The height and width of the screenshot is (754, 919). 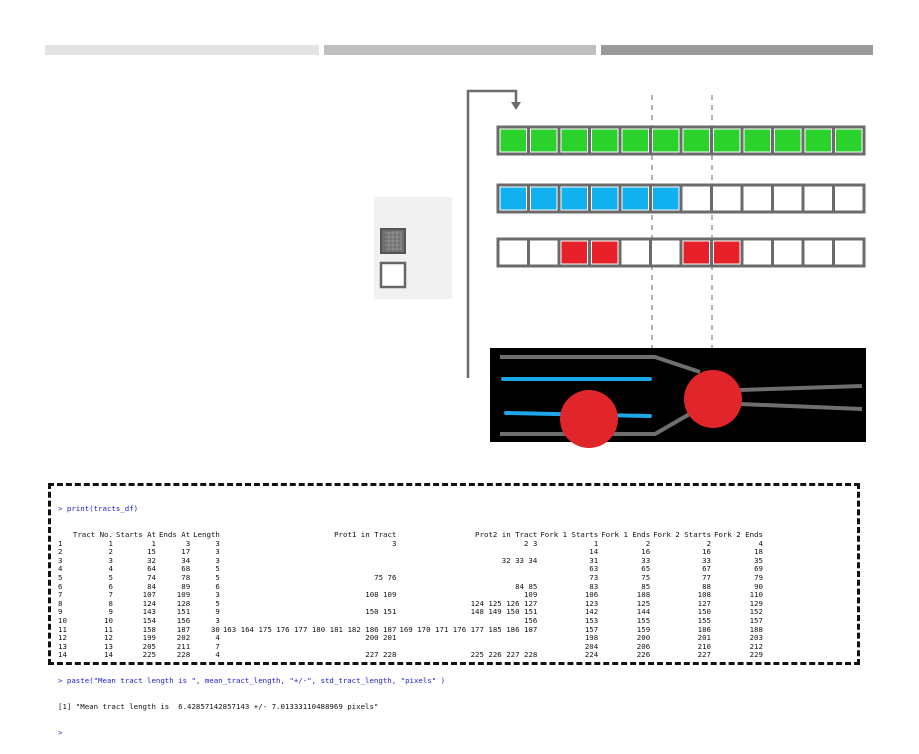 What do you see at coordinates (412, 604) in the screenshot?
I see `table-row: 8 8 124 128 5 124 125 126 127 123 125 127 129` at bounding box center [412, 604].